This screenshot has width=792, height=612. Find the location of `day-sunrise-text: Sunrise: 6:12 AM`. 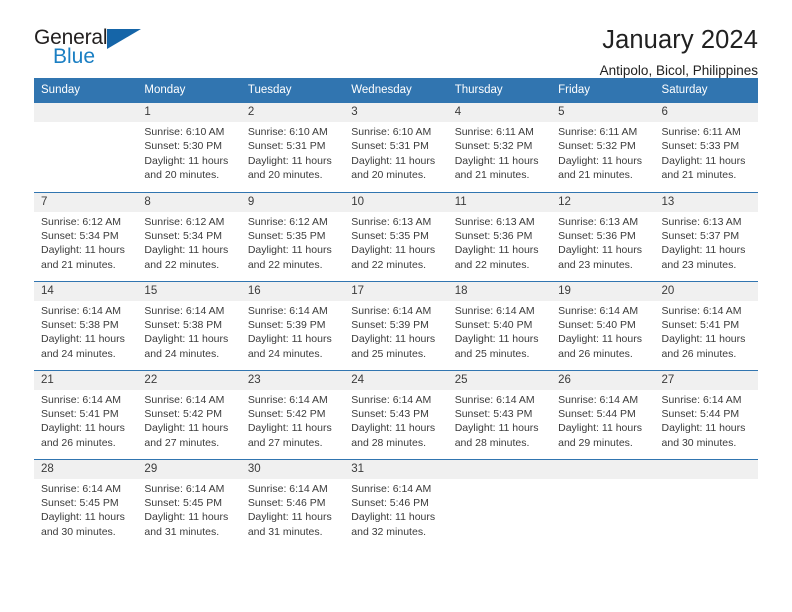

day-sunrise-text: Sunrise: 6:12 AM is located at coordinates (287, 221).